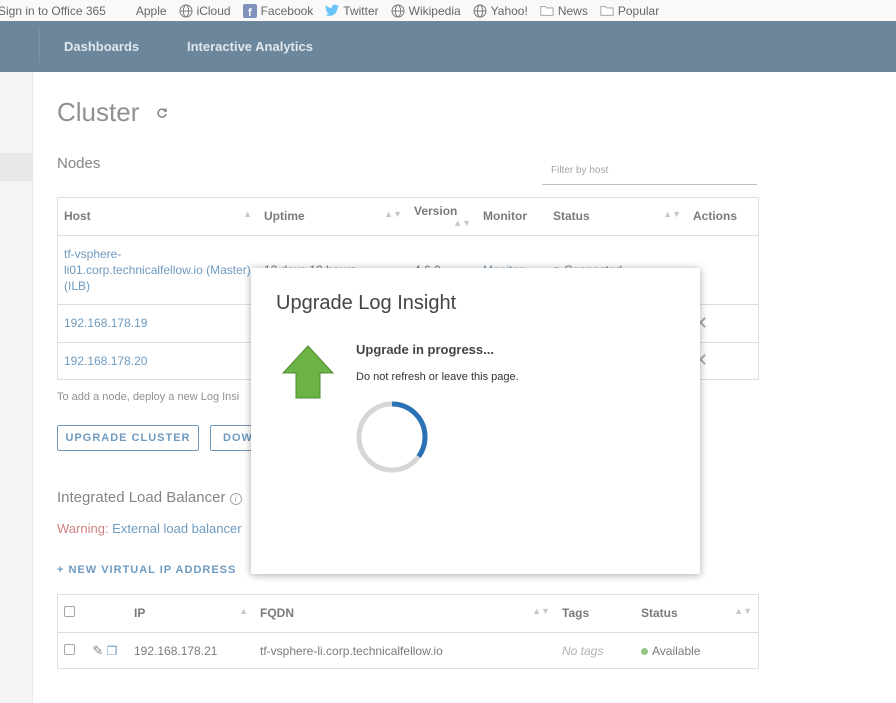 The height and width of the screenshot is (703, 896). I want to click on progress-spinner, so click(392, 438).